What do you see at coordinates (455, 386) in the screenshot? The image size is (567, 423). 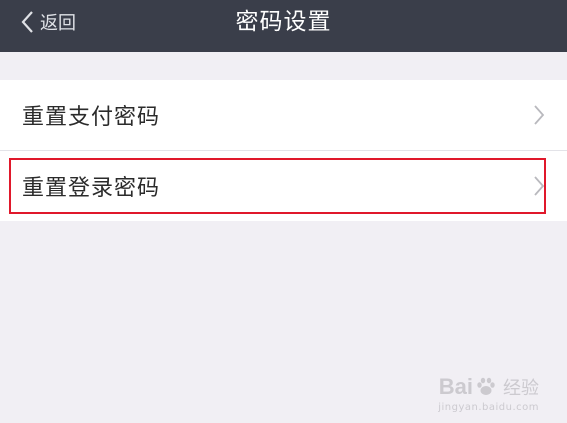 I see `watermark-brand: Bai` at bounding box center [455, 386].